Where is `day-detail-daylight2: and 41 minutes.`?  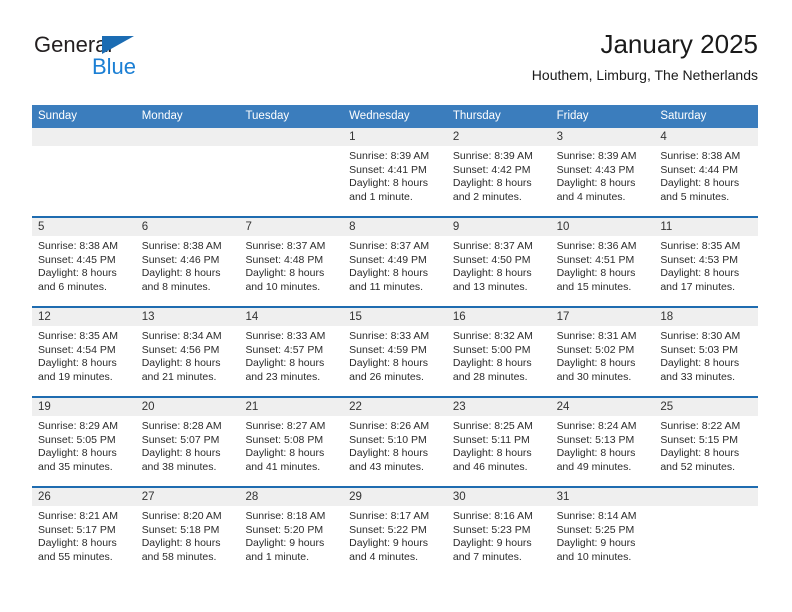
day-detail-daylight2: and 41 minutes. is located at coordinates (283, 466).